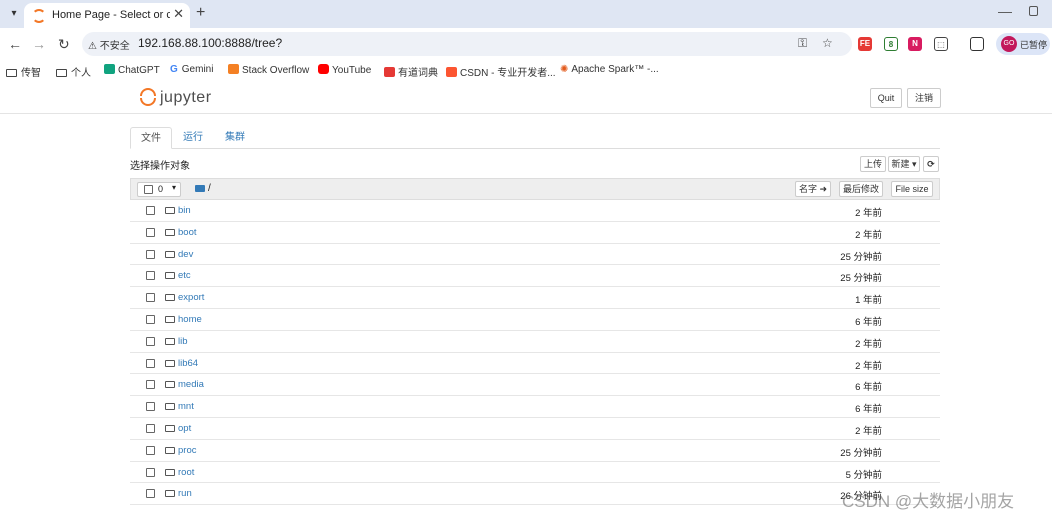 This screenshot has width=1052, height=517. Describe the element at coordinates (197, 69) in the screenshot. I see `bookmark-label: Gemini` at that location.